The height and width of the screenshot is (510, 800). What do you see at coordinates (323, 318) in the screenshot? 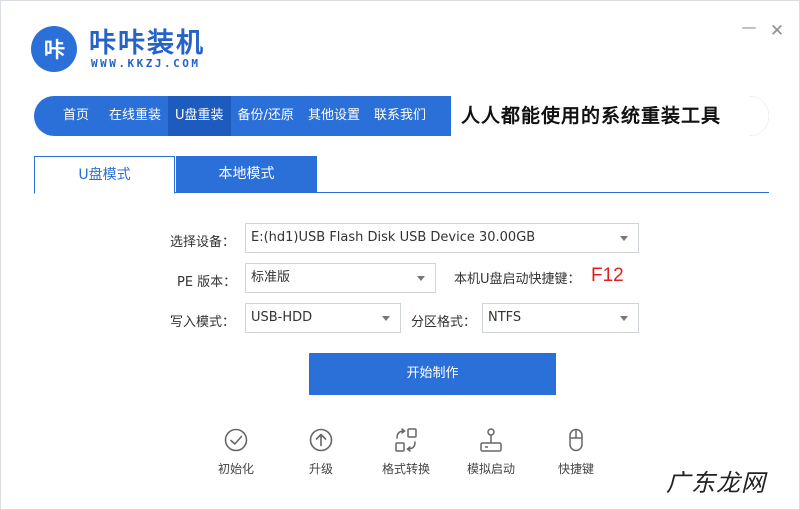
I see `write-mode-select: USB-HDD` at bounding box center [323, 318].